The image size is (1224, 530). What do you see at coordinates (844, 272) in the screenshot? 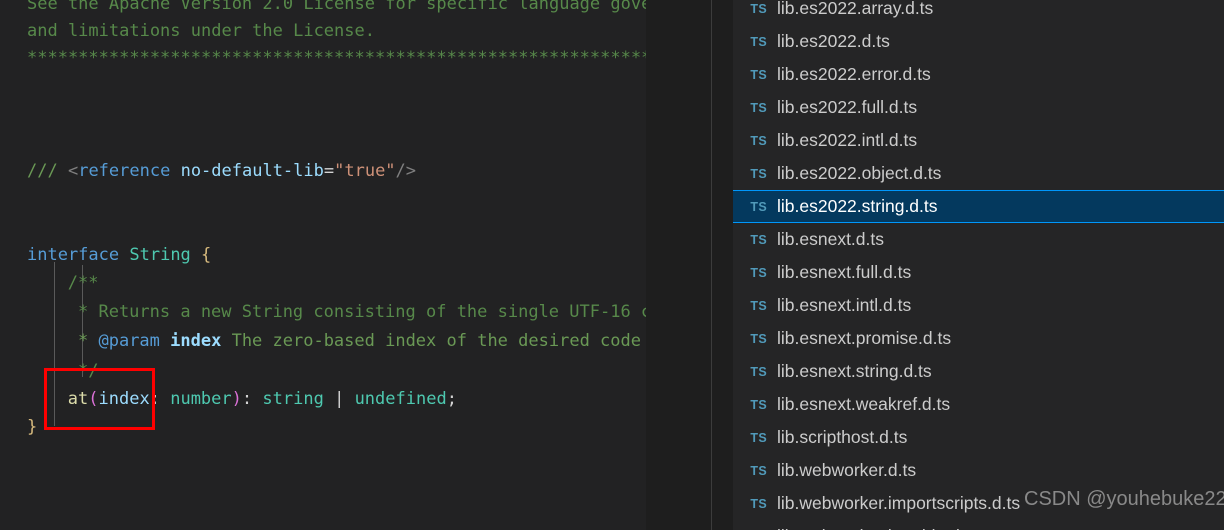
I see `file-name-label: lib.esnext.full.d.ts` at bounding box center [844, 272].